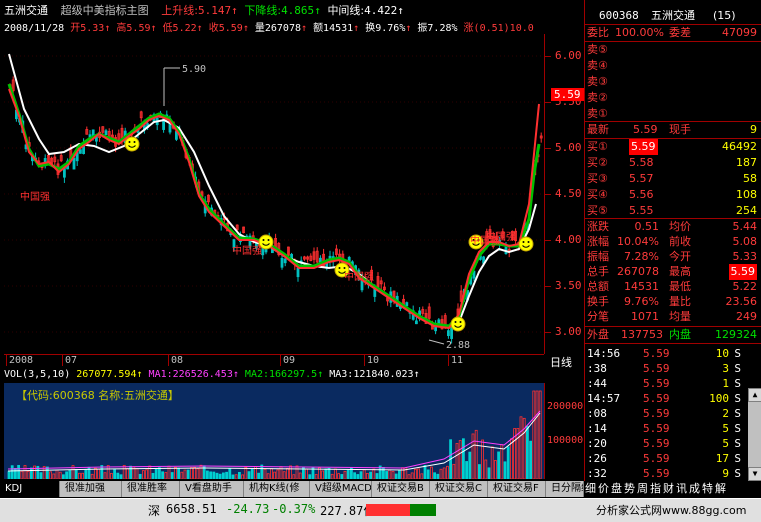  What do you see at coordinates (754, 434) in the screenshot?
I see `trade-scrollbar: ▲ ▼` at bounding box center [754, 434].